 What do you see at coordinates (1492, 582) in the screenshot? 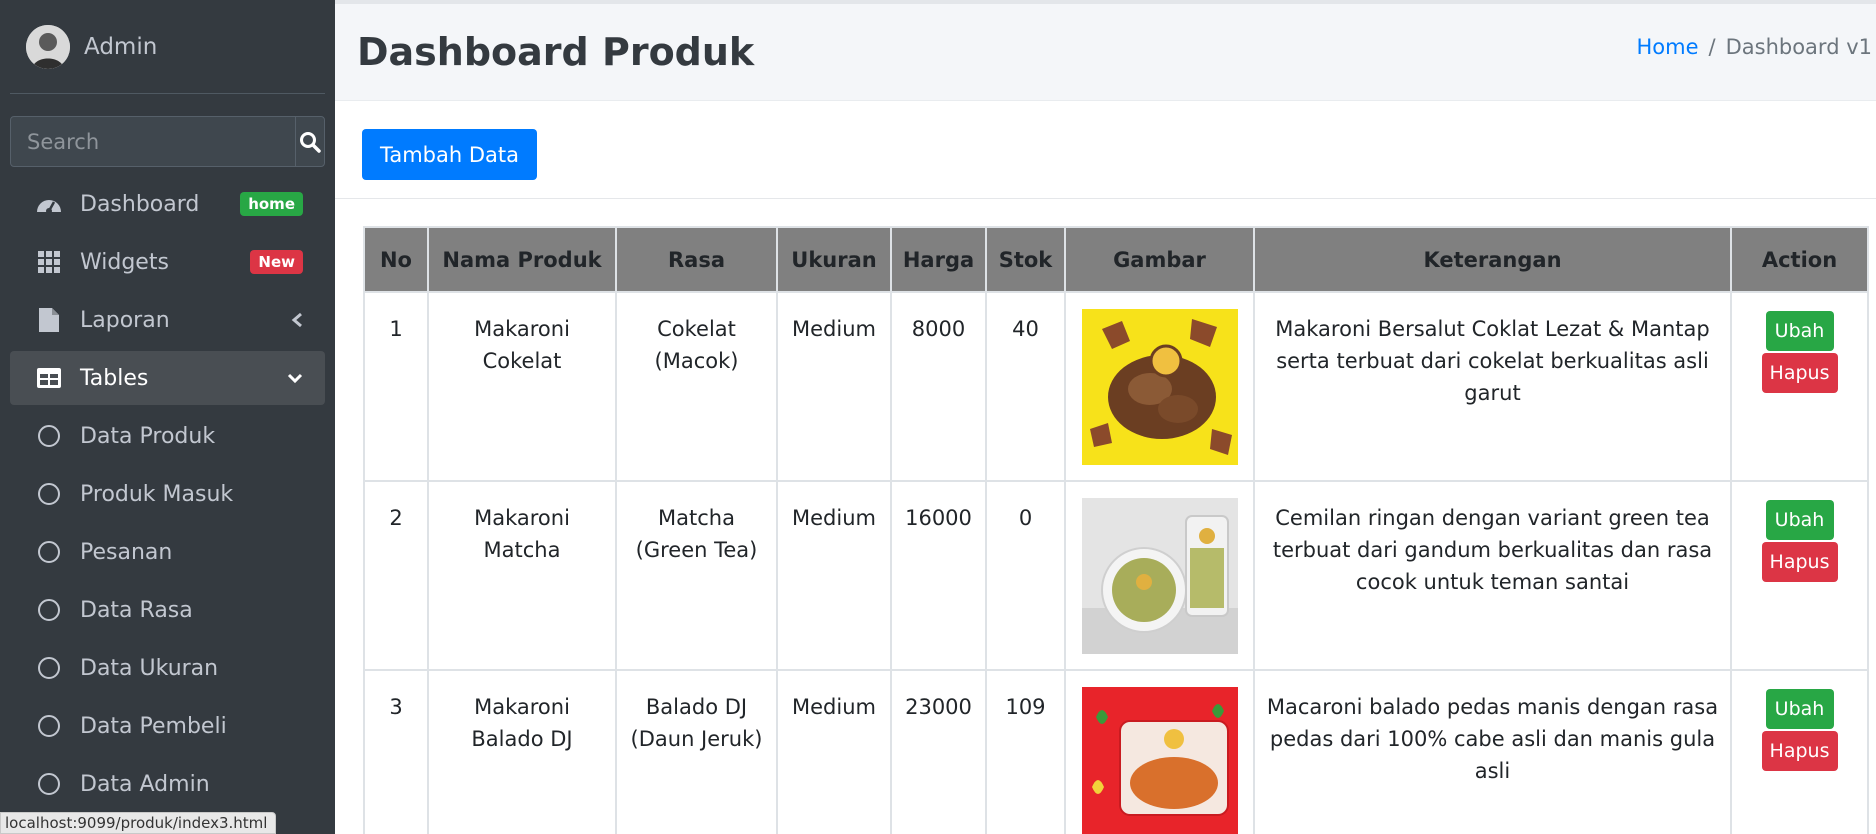
I see `keterangan-line: cocok untuk teman santai` at bounding box center [1492, 582].